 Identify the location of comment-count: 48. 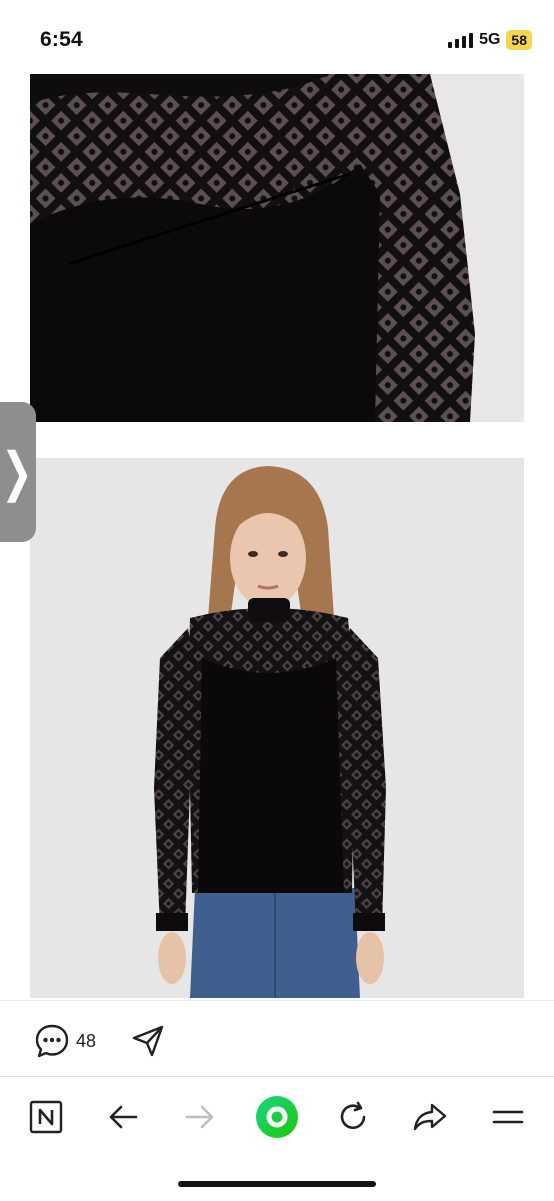
(86, 1040).